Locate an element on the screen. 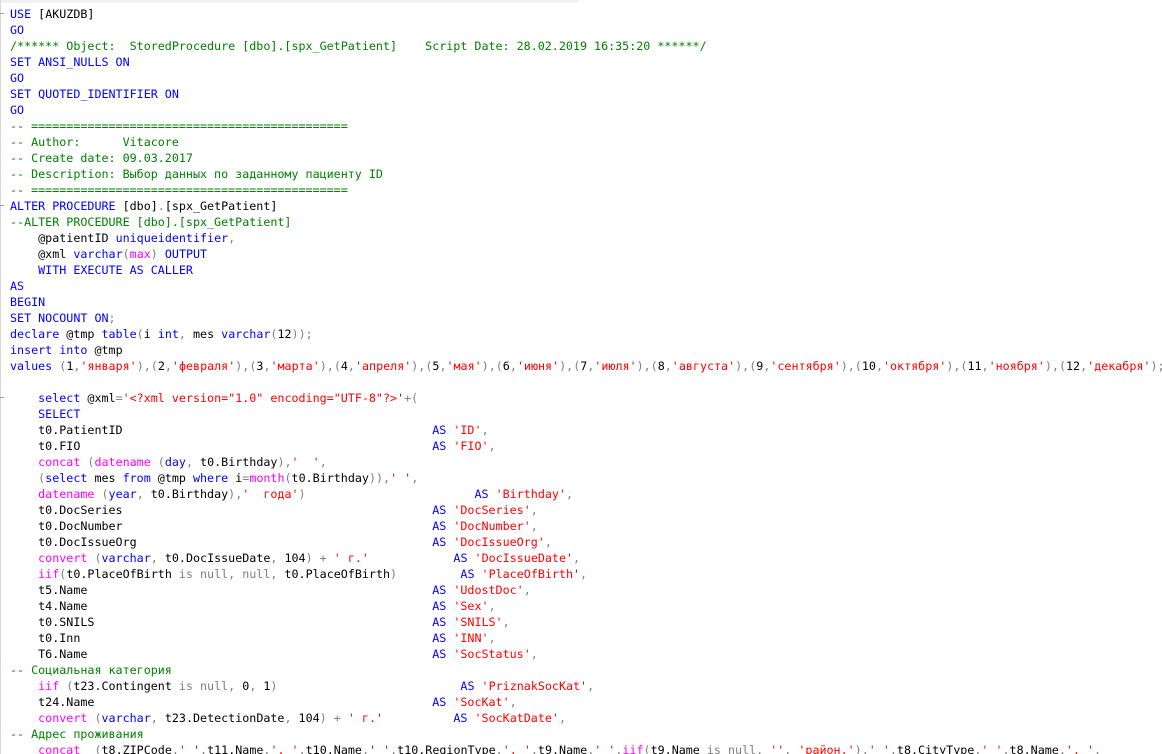 Image resolution: width=1162 pixels, height=754 pixels. code-token: 'SNILS' is located at coordinates (478, 622).